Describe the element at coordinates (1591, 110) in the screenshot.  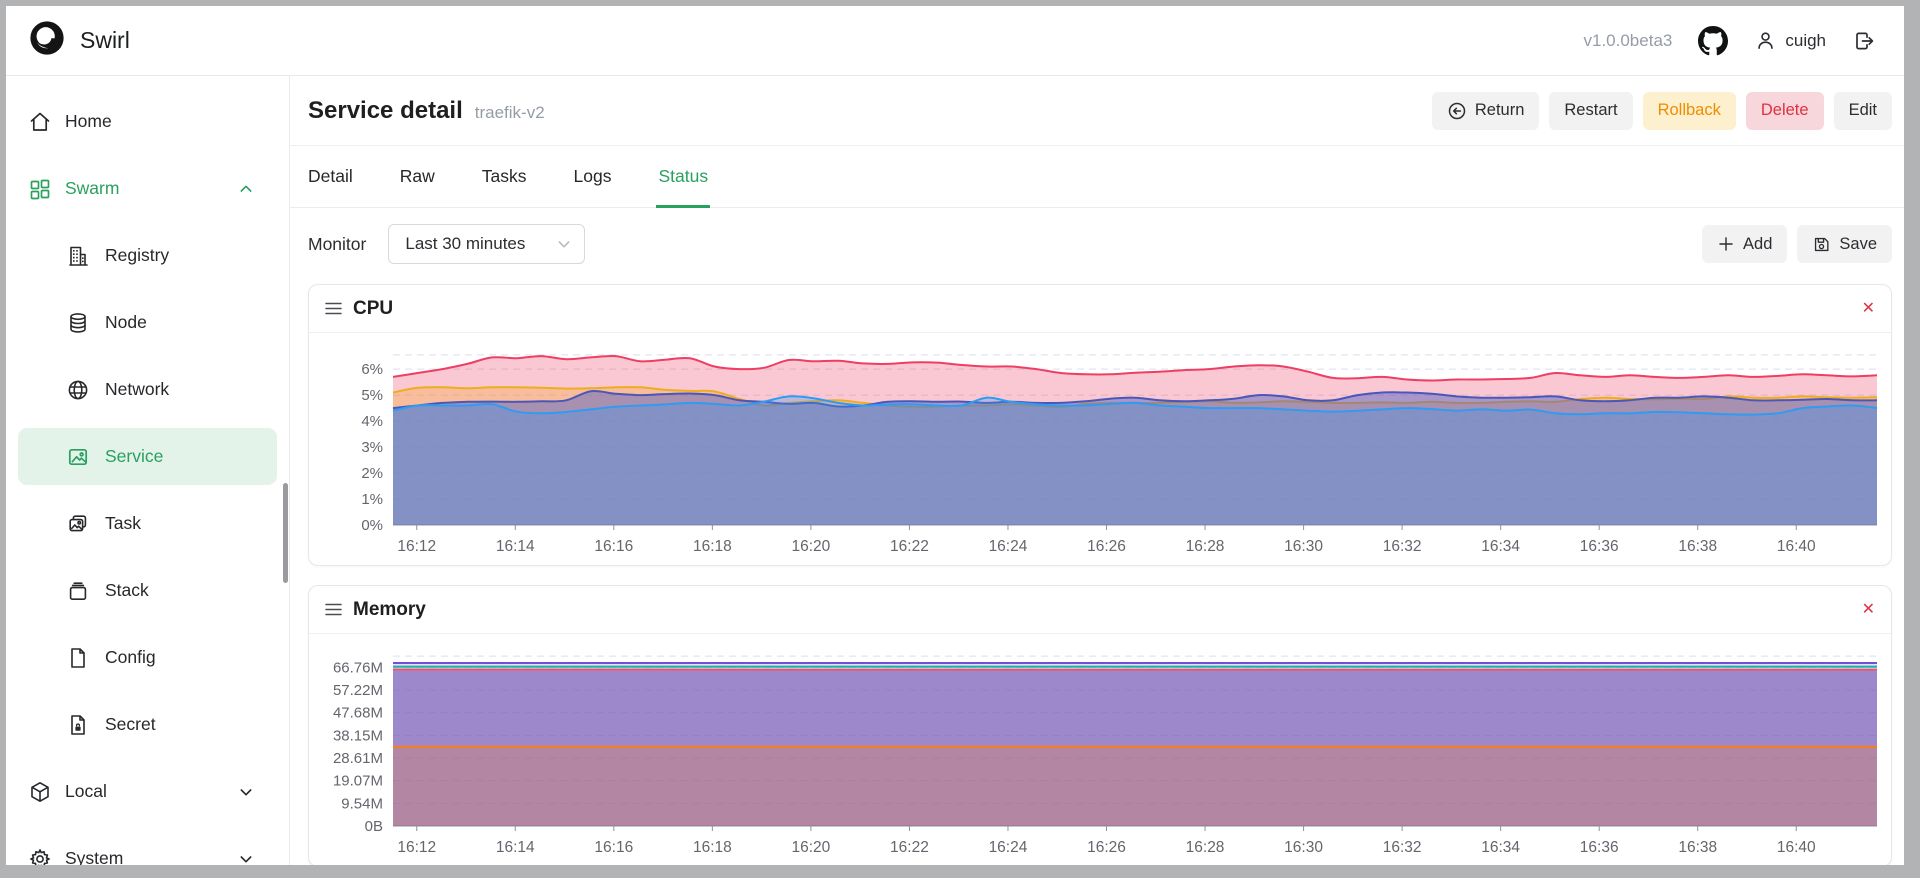
I see `restart-button: Restart` at that location.